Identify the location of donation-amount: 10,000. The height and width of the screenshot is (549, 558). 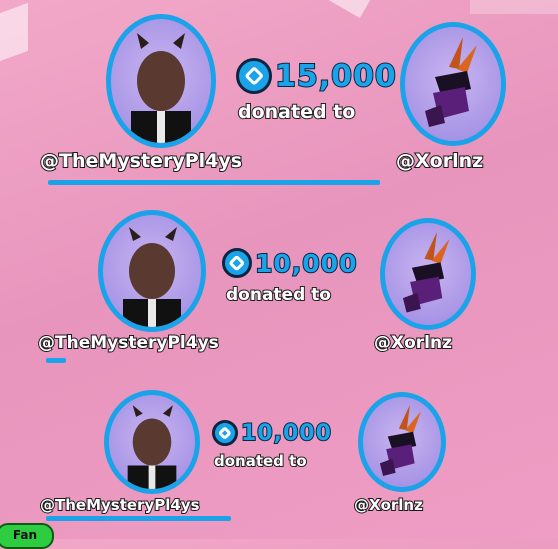
(272, 433).